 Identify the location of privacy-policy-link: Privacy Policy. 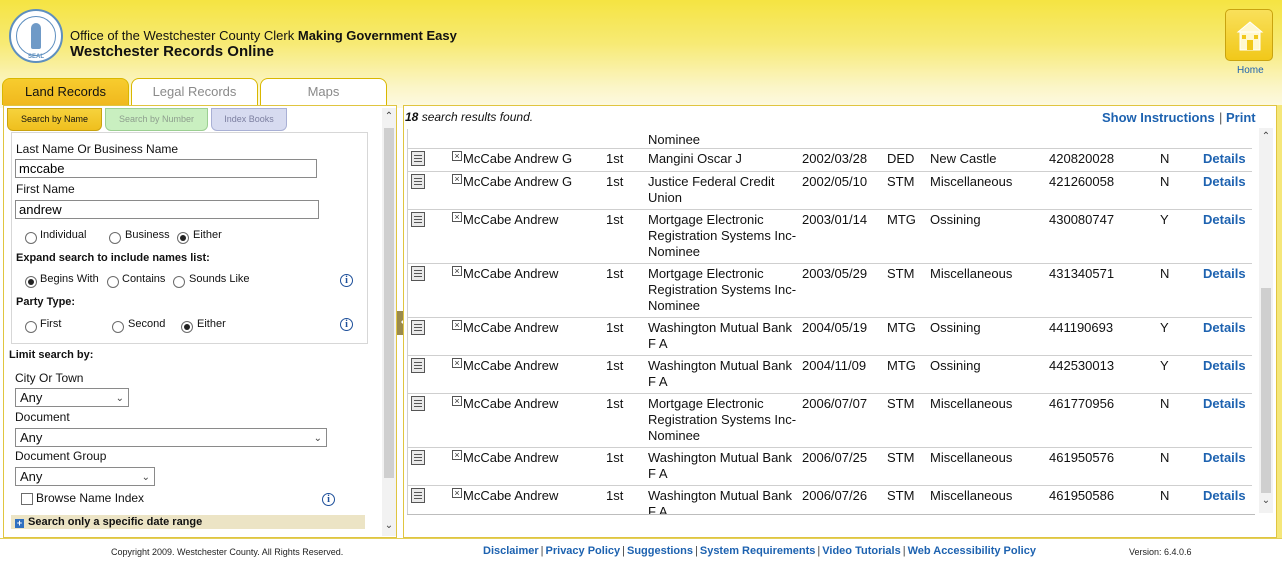
(583, 551).